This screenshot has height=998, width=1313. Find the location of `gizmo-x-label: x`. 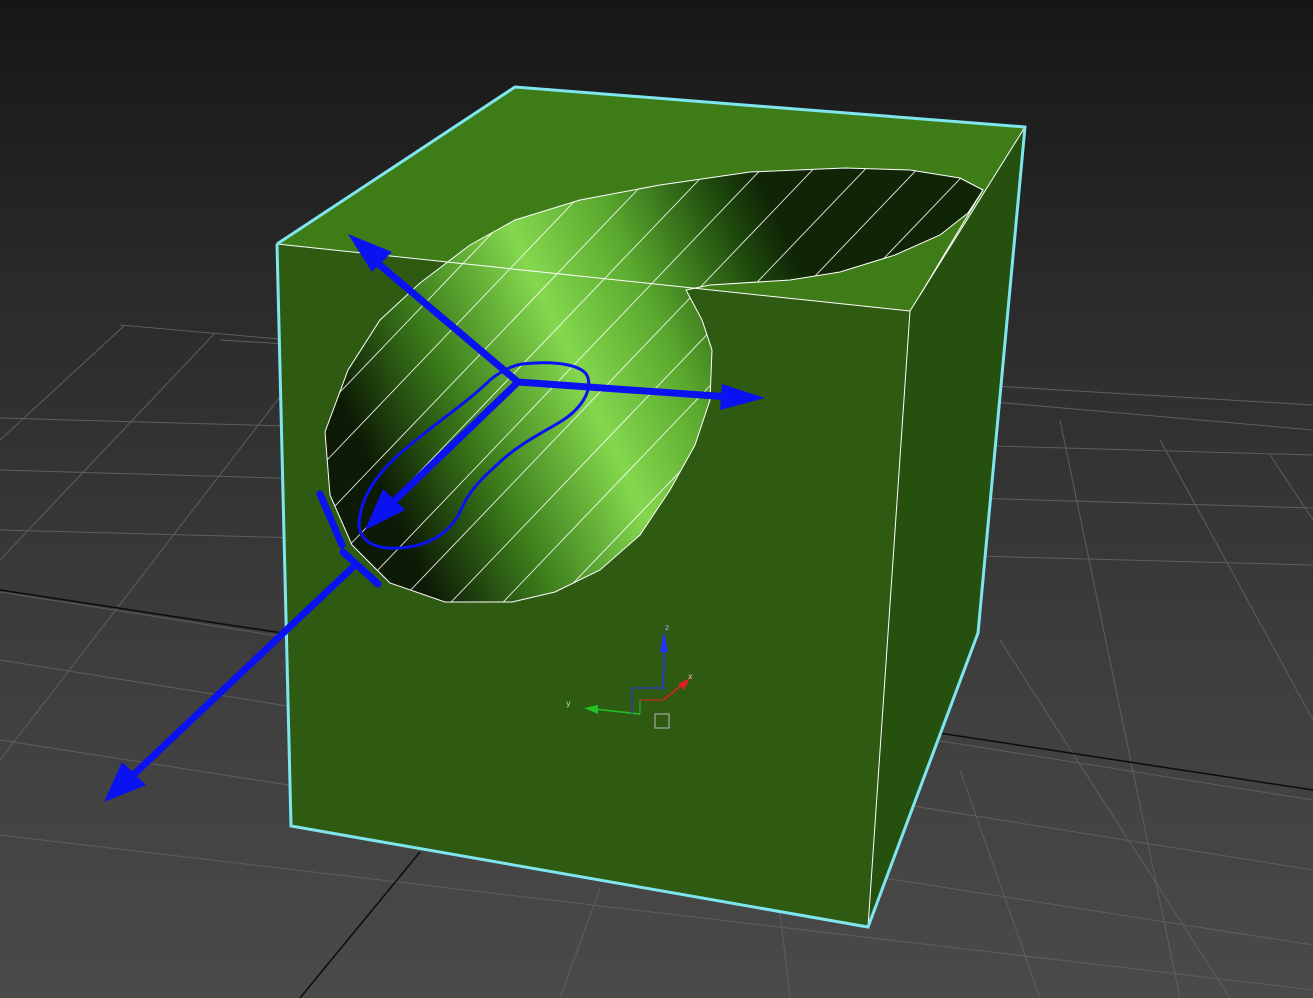

gizmo-x-label: x is located at coordinates (690, 676).